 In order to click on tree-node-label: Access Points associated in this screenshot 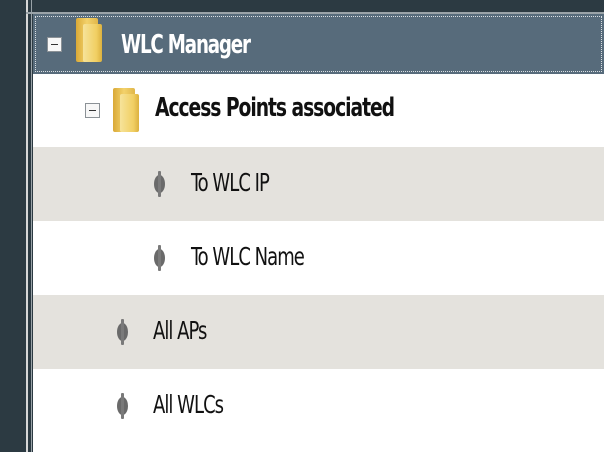, I will do `click(275, 108)`.